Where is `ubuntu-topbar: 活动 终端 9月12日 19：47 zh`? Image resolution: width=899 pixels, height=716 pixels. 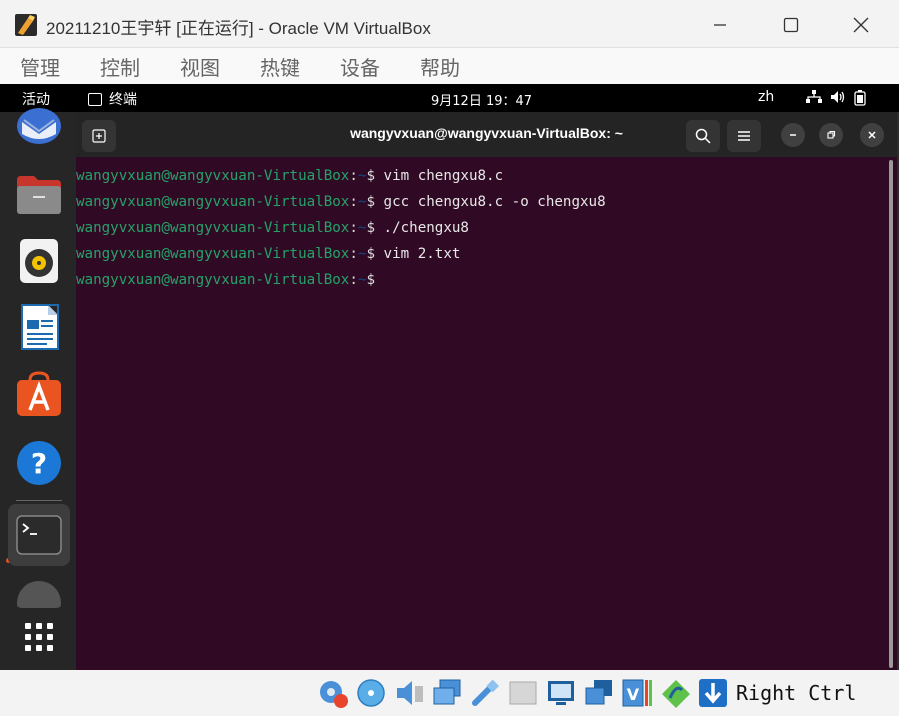
ubuntu-topbar: 活动 终端 9月12日 19：47 zh is located at coordinates (449, 98).